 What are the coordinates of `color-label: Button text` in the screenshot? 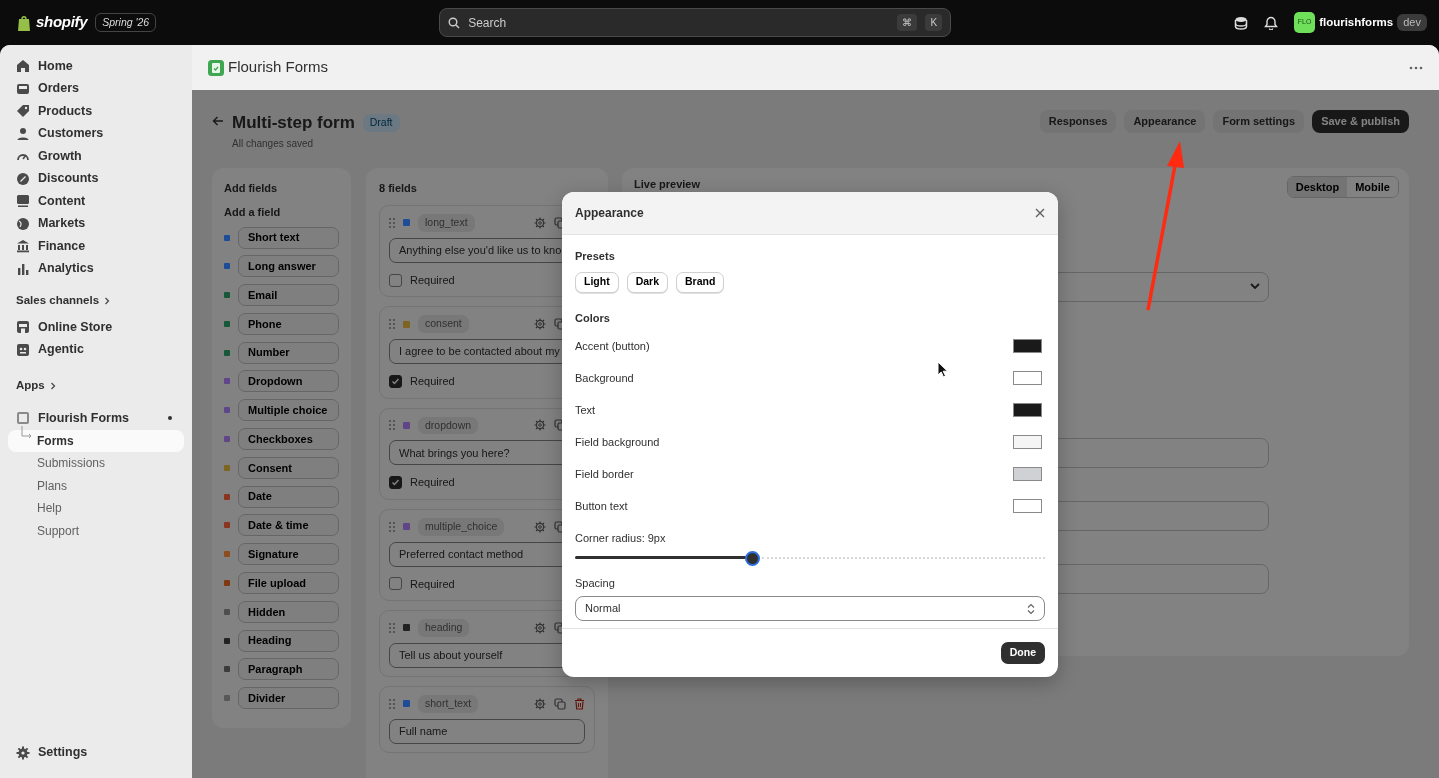 It's located at (601, 506).